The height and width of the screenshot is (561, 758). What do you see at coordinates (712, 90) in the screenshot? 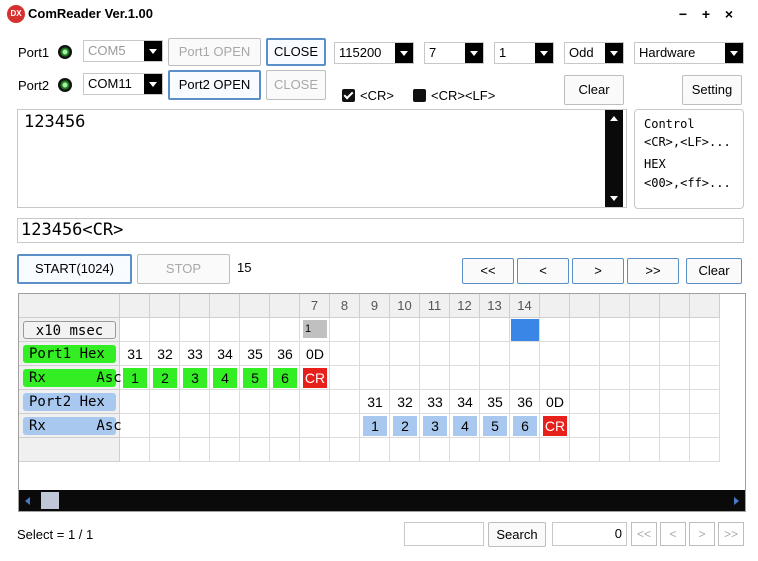
I see `setting-button: Setting` at bounding box center [712, 90].